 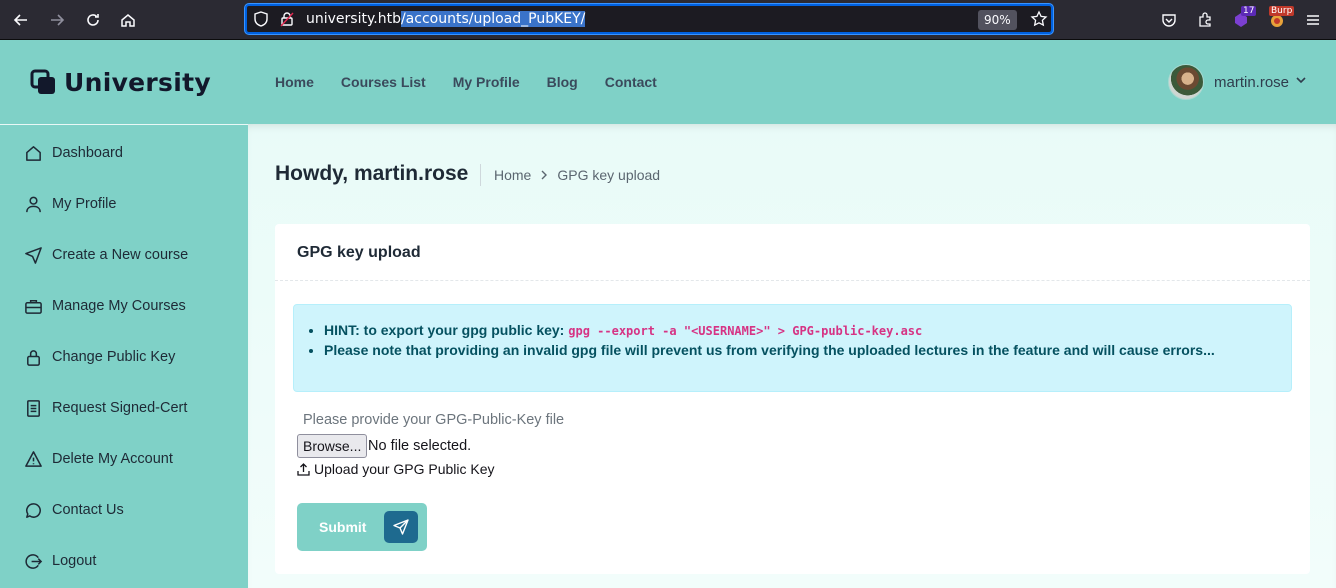 I want to click on nav-my-profile: My Profile, so click(x=486, y=82).